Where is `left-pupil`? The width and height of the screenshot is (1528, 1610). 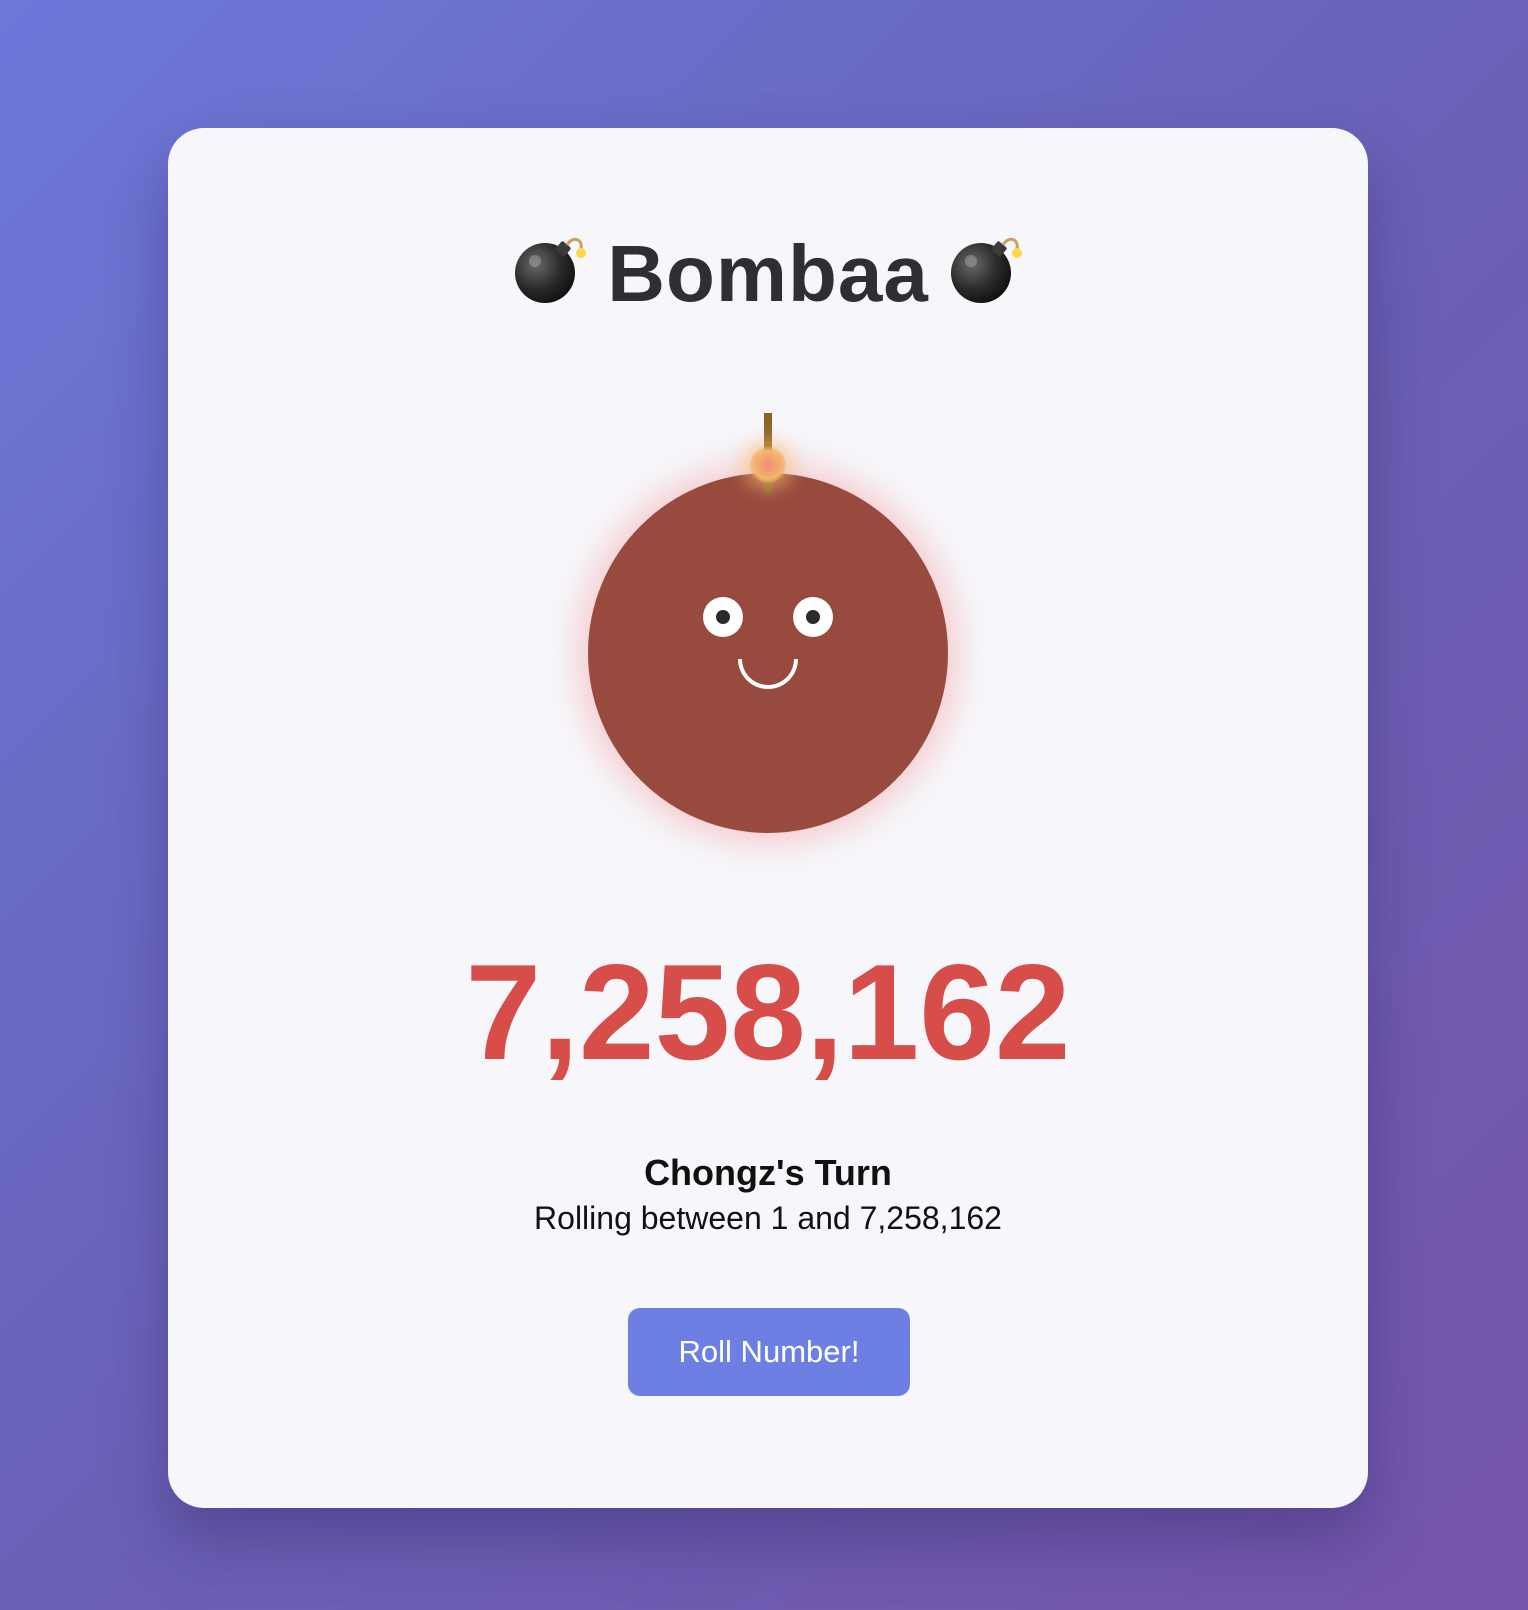
left-pupil is located at coordinates (723, 617).